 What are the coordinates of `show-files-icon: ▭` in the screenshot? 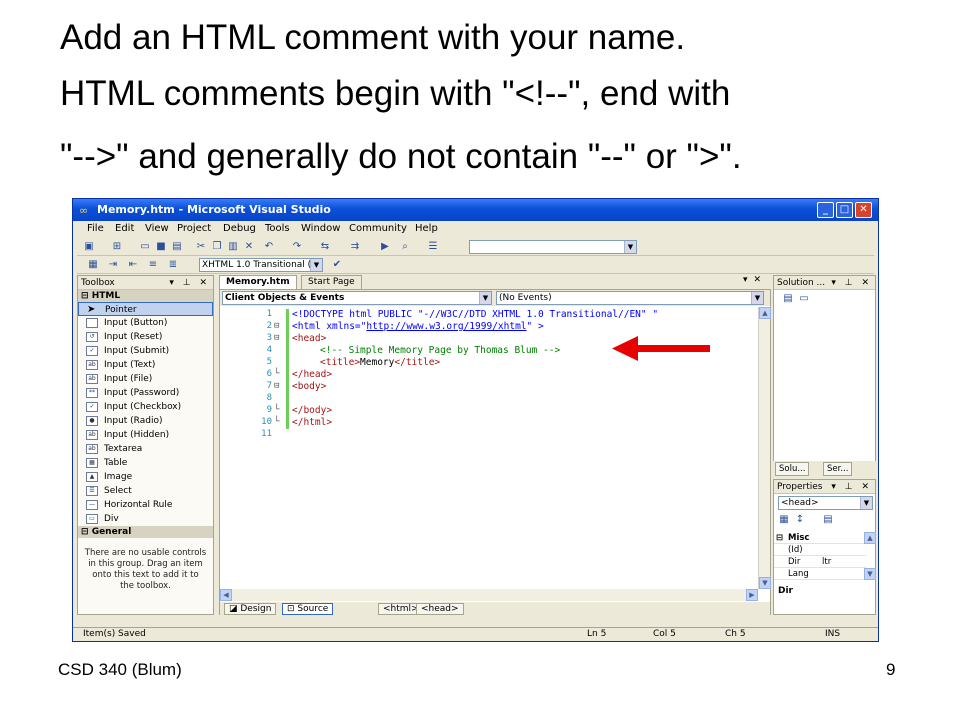 It's located at (804, 299).